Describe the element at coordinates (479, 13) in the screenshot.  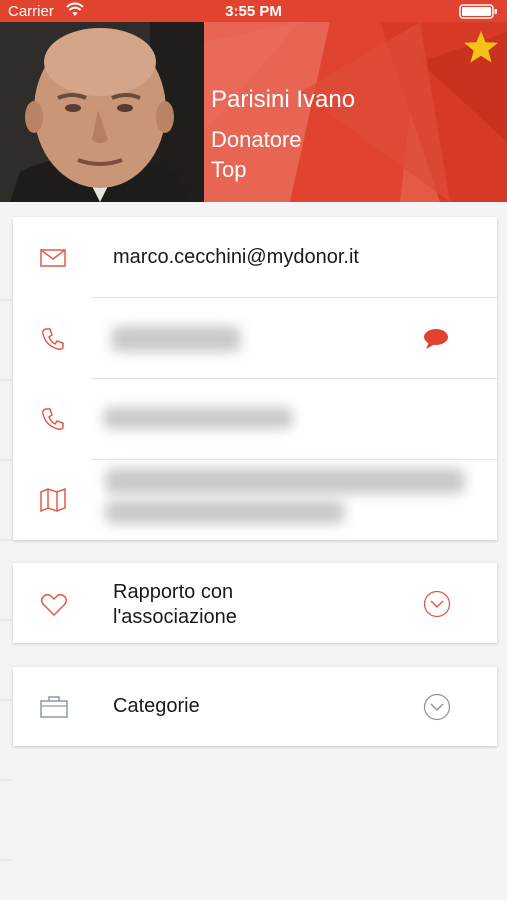
I see `battery-icon` at that location.